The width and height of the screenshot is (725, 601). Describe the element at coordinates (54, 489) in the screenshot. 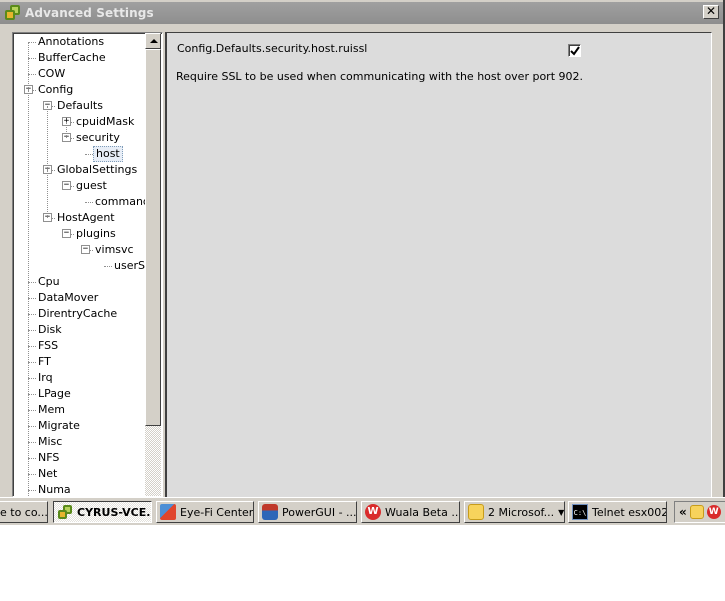

I see `tree-item: Numa` at that location.